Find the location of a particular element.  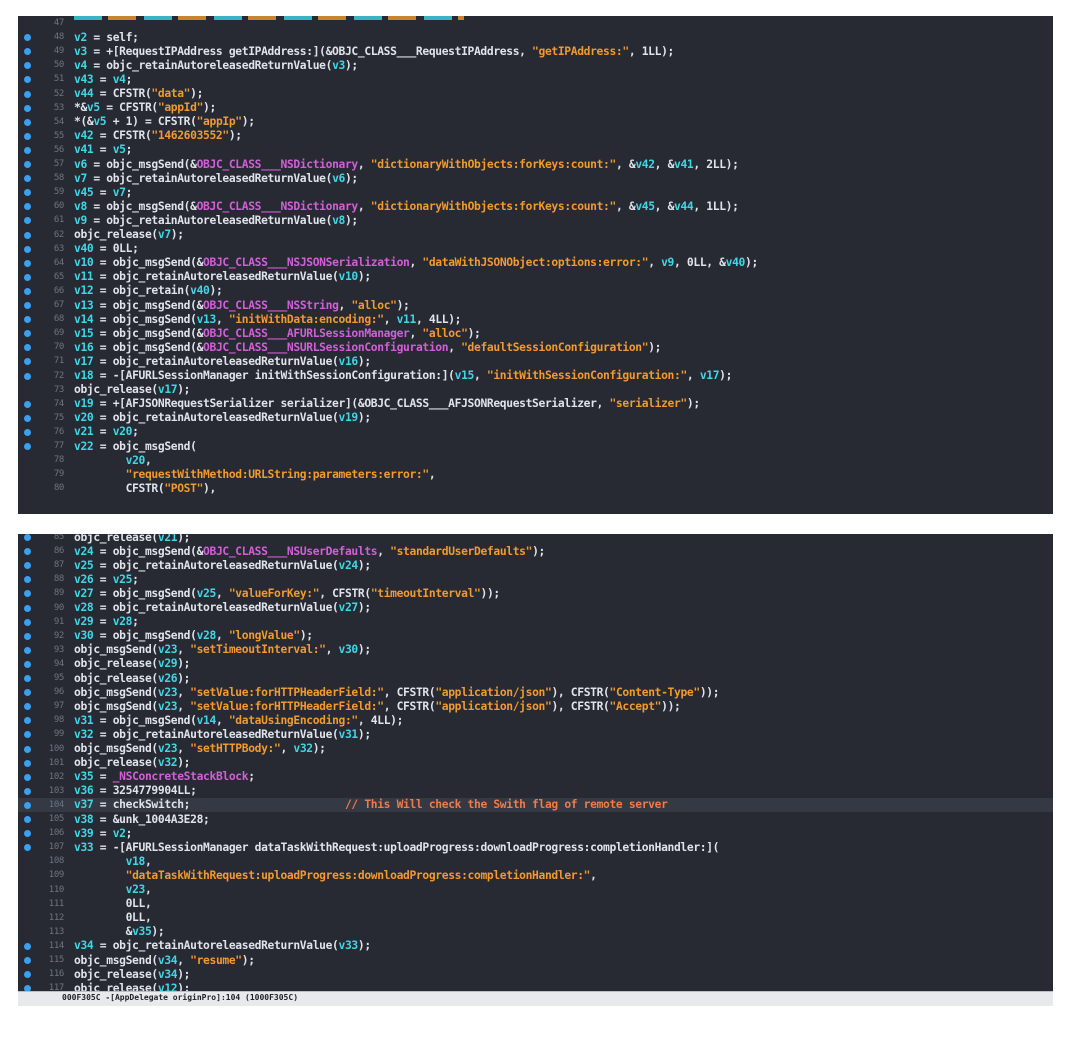

code-line: 85 objc_release(v21); is located at coordinates (535, 539).